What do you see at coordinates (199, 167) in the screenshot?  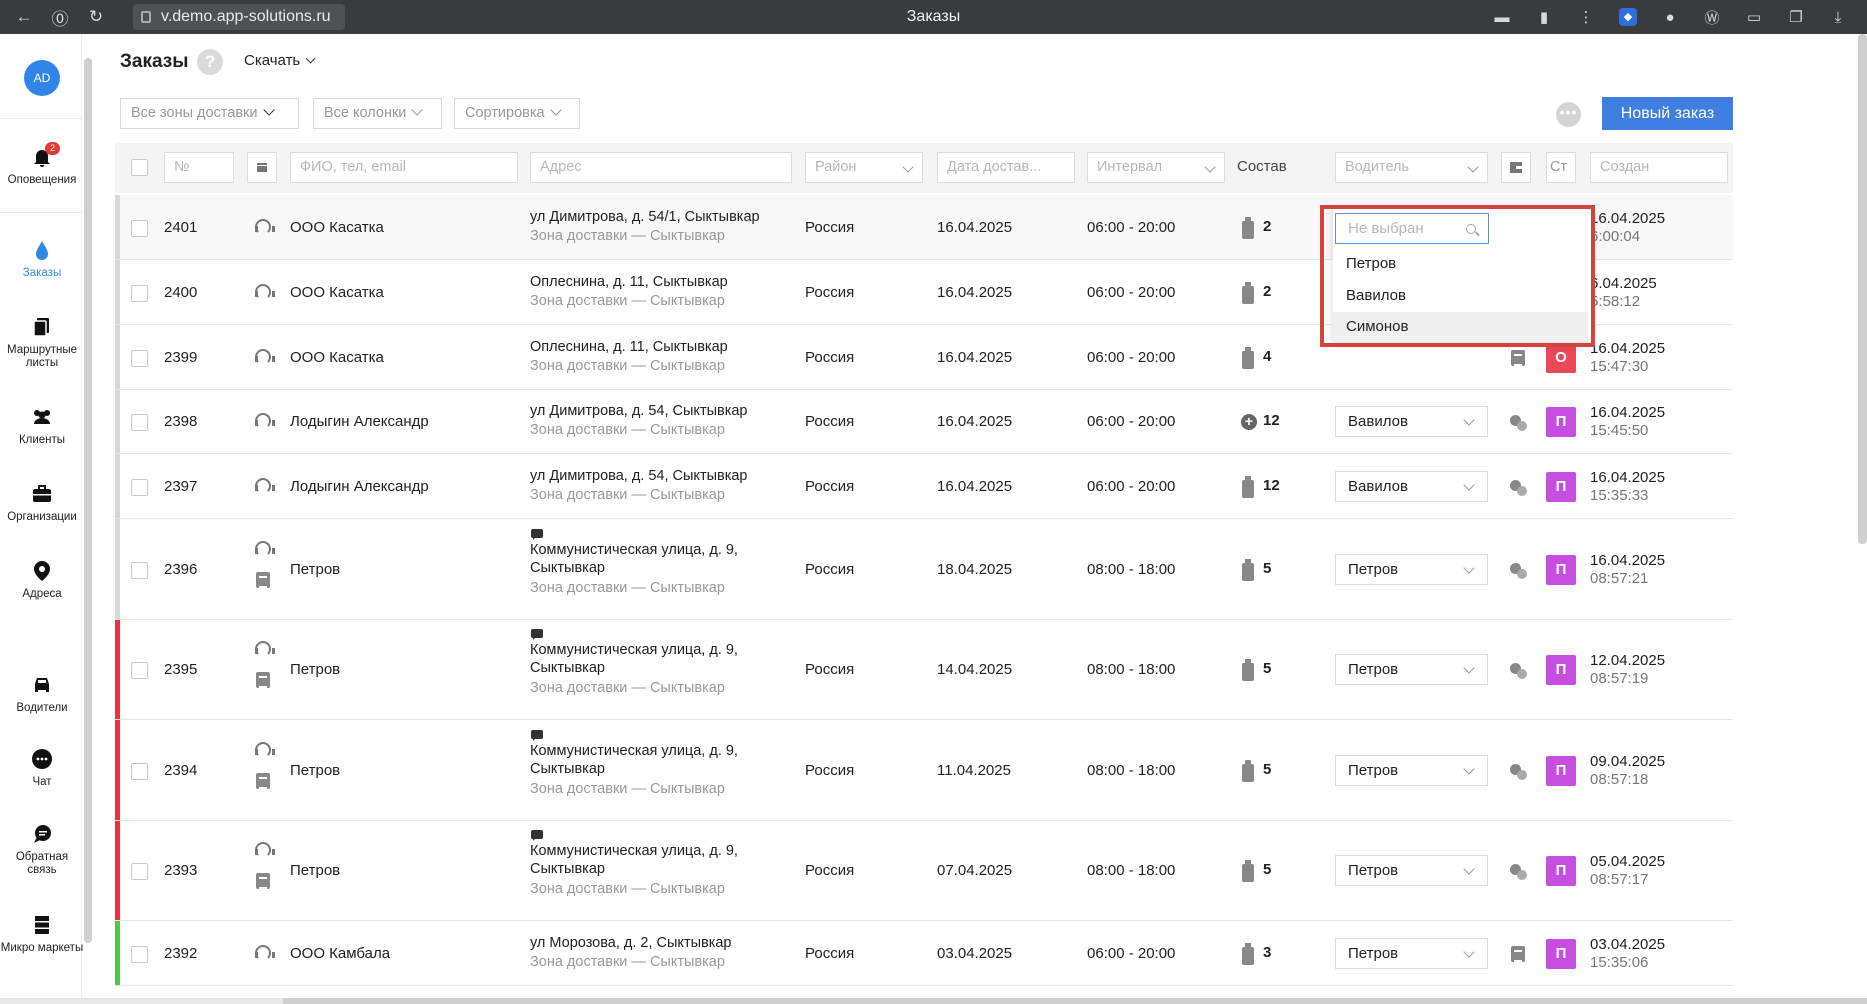 I see `number-filter: №` at bounding box center [199, 167].